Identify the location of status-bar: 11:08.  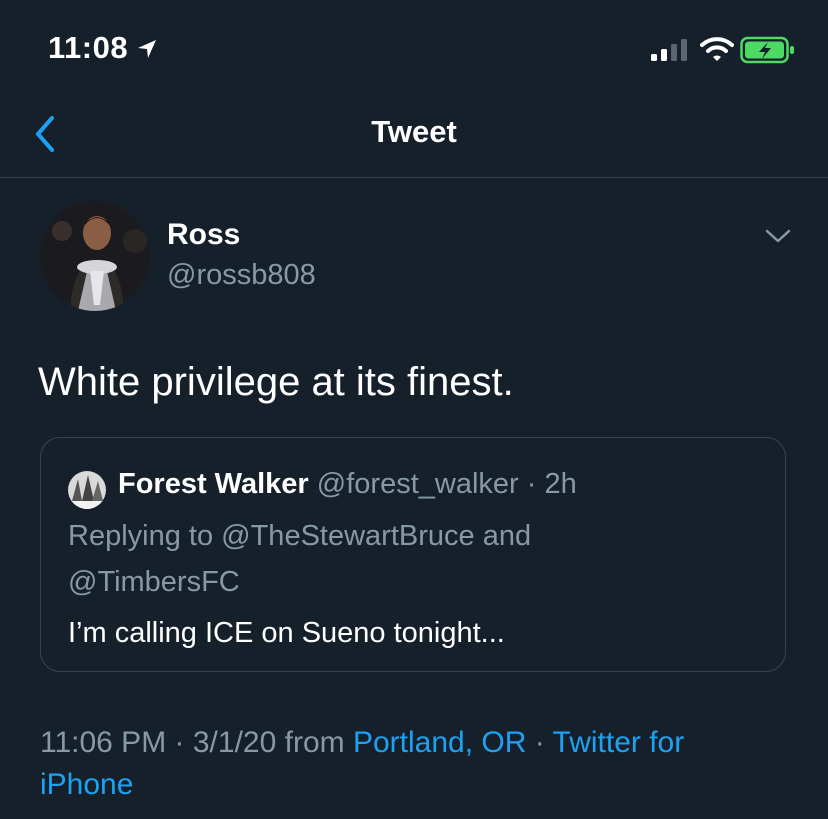
(414, 50).